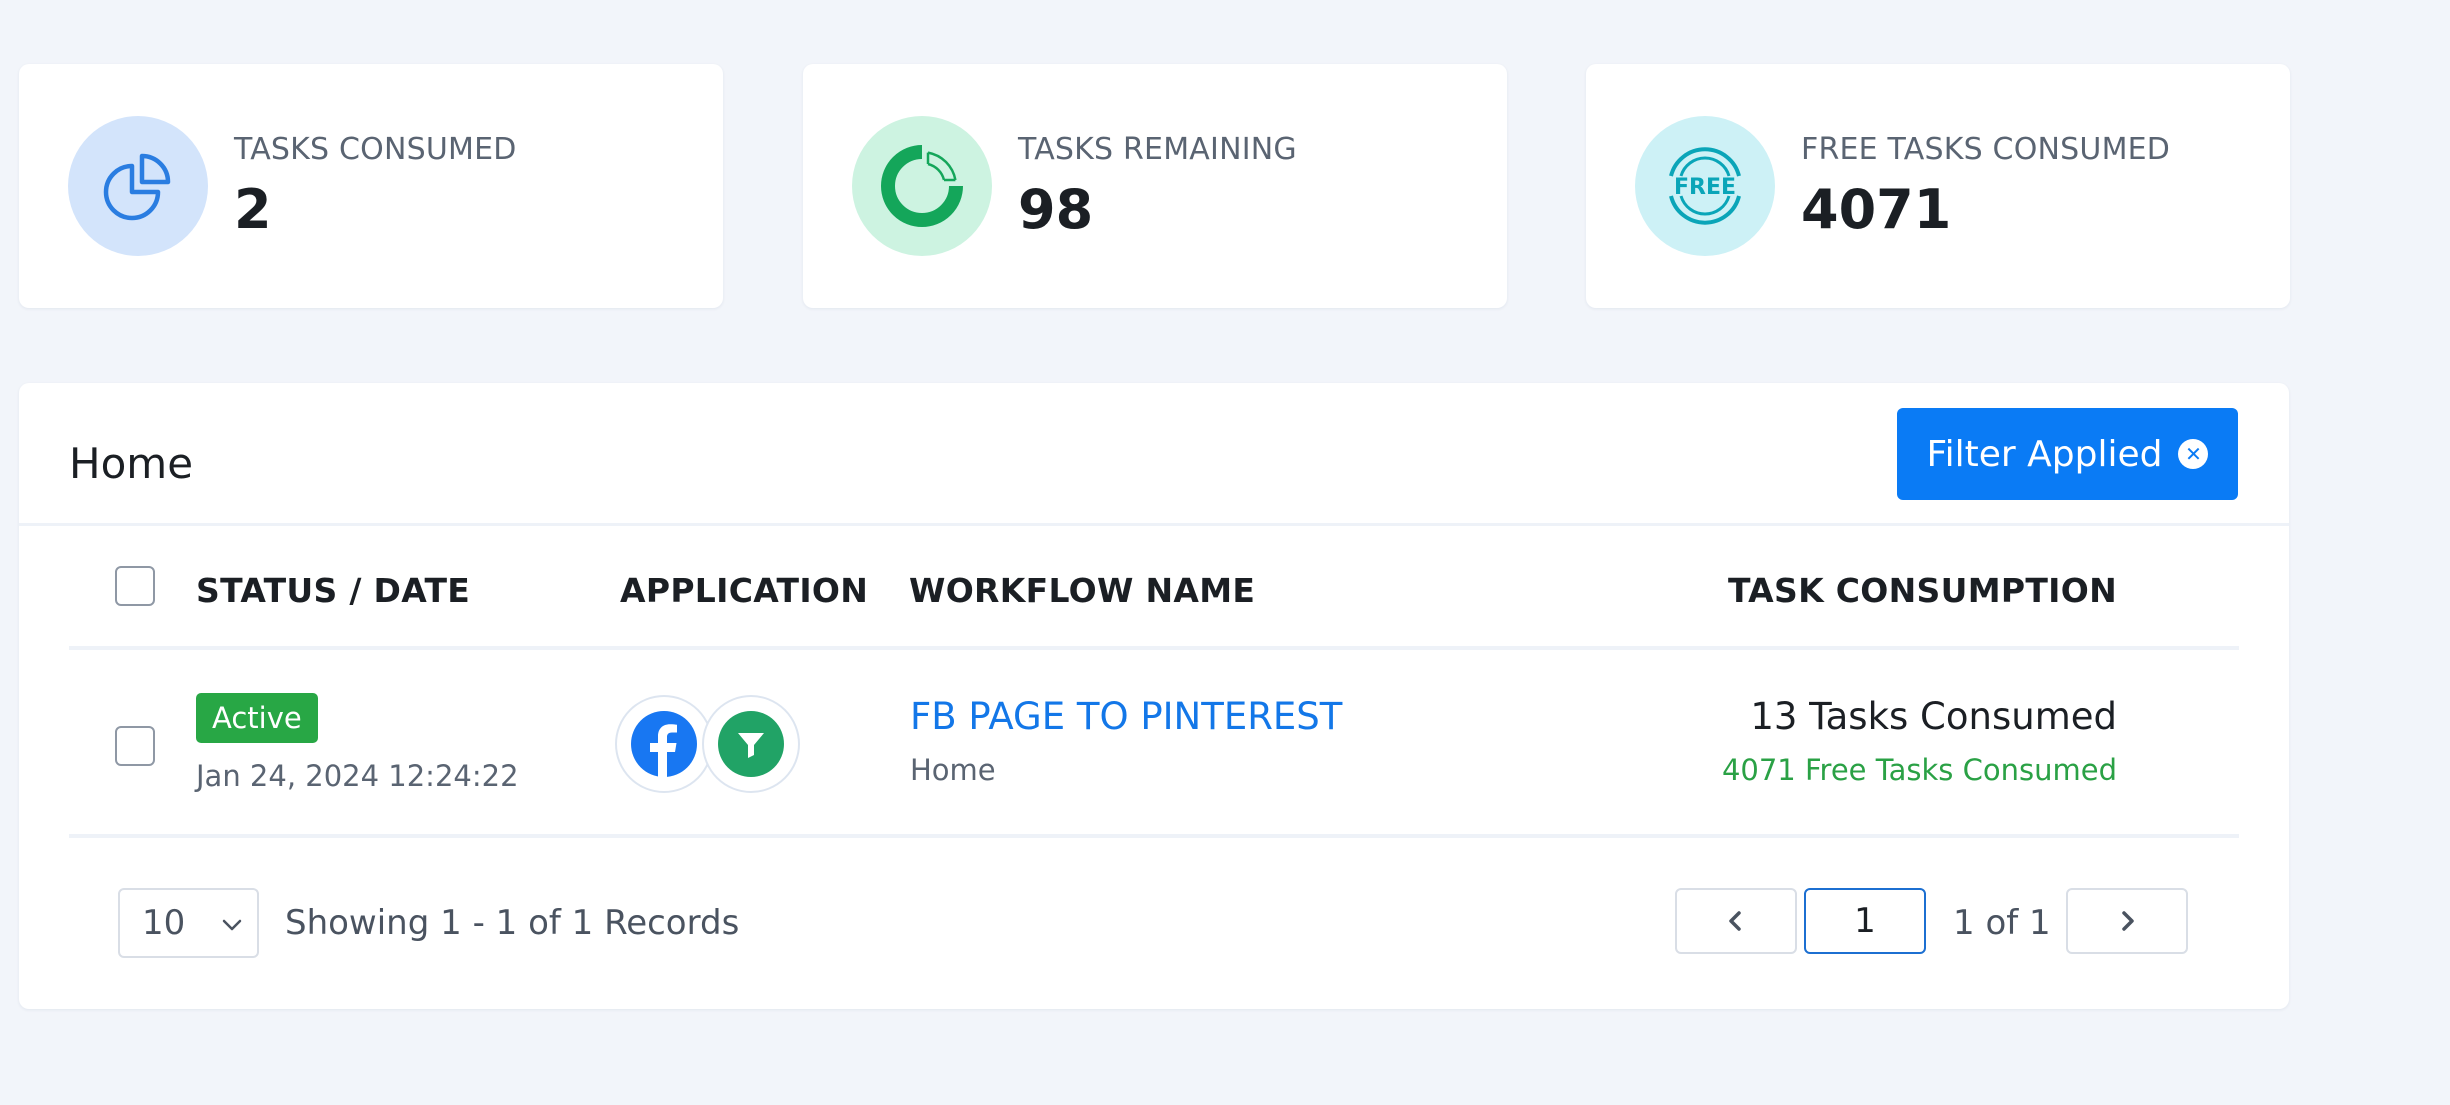 Image resolution: width=2450 pixels, height=1105 pixels. Describe the element at coordinates (375, 149) in the screenshot. I see `stat-label: TASKS CONSUMED` at that location.